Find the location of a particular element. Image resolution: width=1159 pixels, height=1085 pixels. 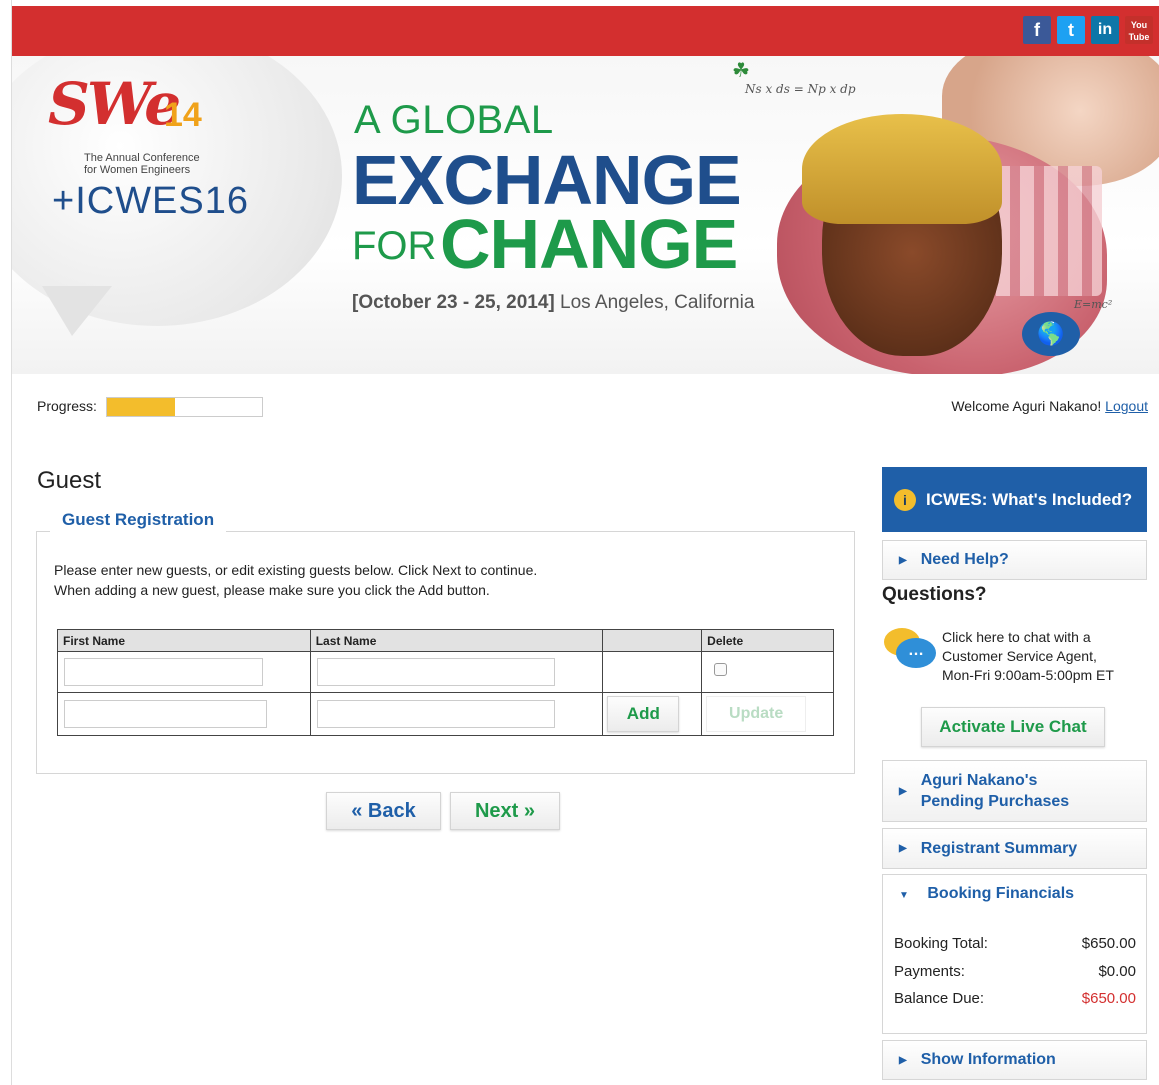

head-wrap-graphic is located at coordinates (902, 169).